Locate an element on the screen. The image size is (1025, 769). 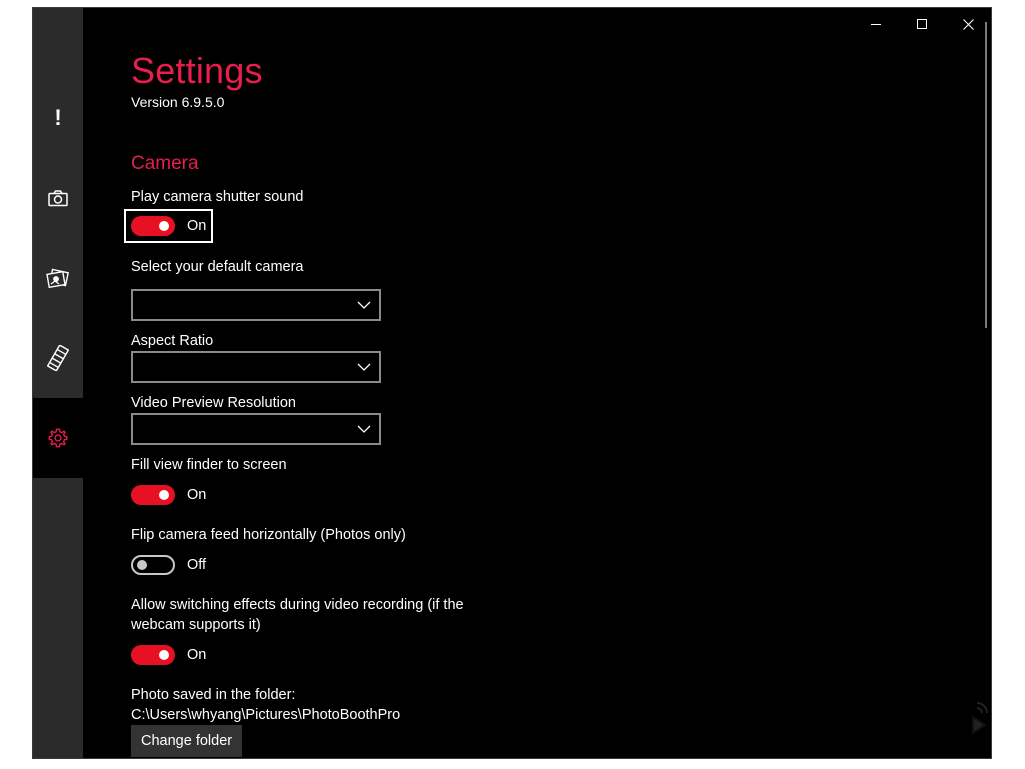
flip-feed-toggle-row: Off is located at coordinates (168, 565).